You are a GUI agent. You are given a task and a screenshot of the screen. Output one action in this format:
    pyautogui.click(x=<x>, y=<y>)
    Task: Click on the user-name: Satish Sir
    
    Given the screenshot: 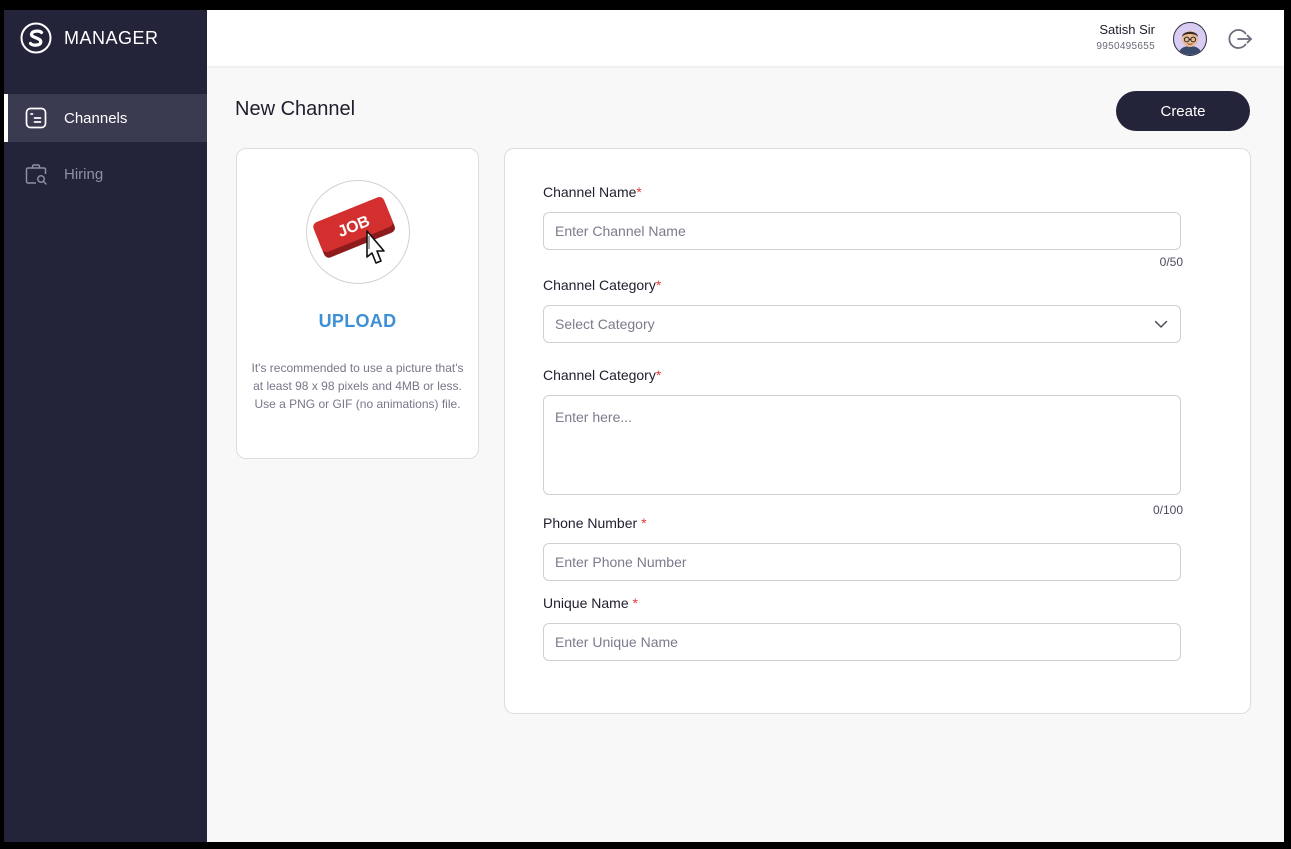 What is the action you would take?
    pyautogui.click(x=1127, y=29)
    